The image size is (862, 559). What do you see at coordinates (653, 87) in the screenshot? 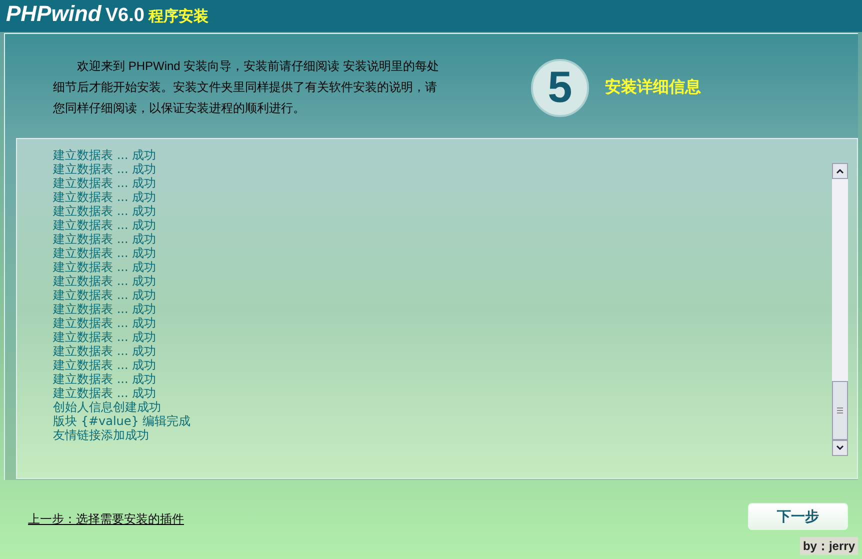
I see `step-title: 安装详细信息` at bounding box center [653, 87].